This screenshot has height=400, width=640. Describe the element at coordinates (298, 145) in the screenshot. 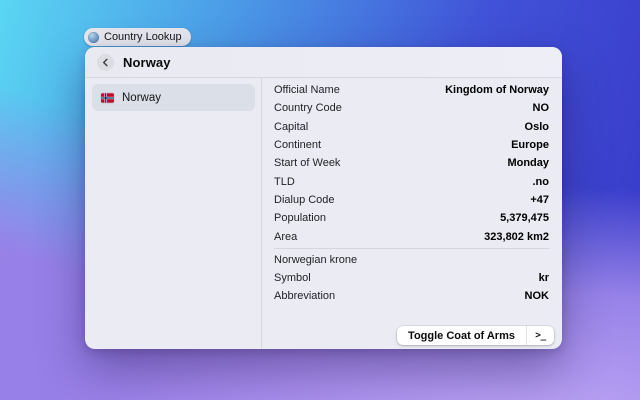

I see `row-label: Continent` at that location.